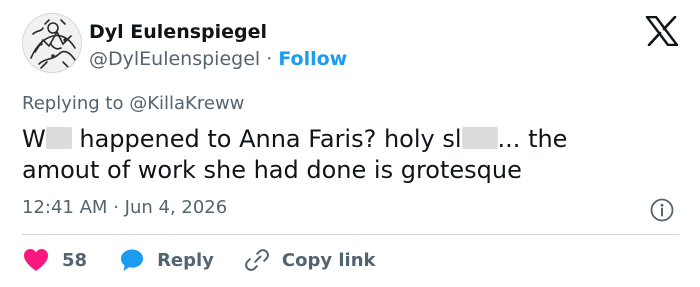 This screenshot has width=700, height=287. What do you see at coordinates (266, 139) in the screenshot?
I see `tweet-text-part: happened to Anna Faris? holy sl` at bounding box center [266, 139].